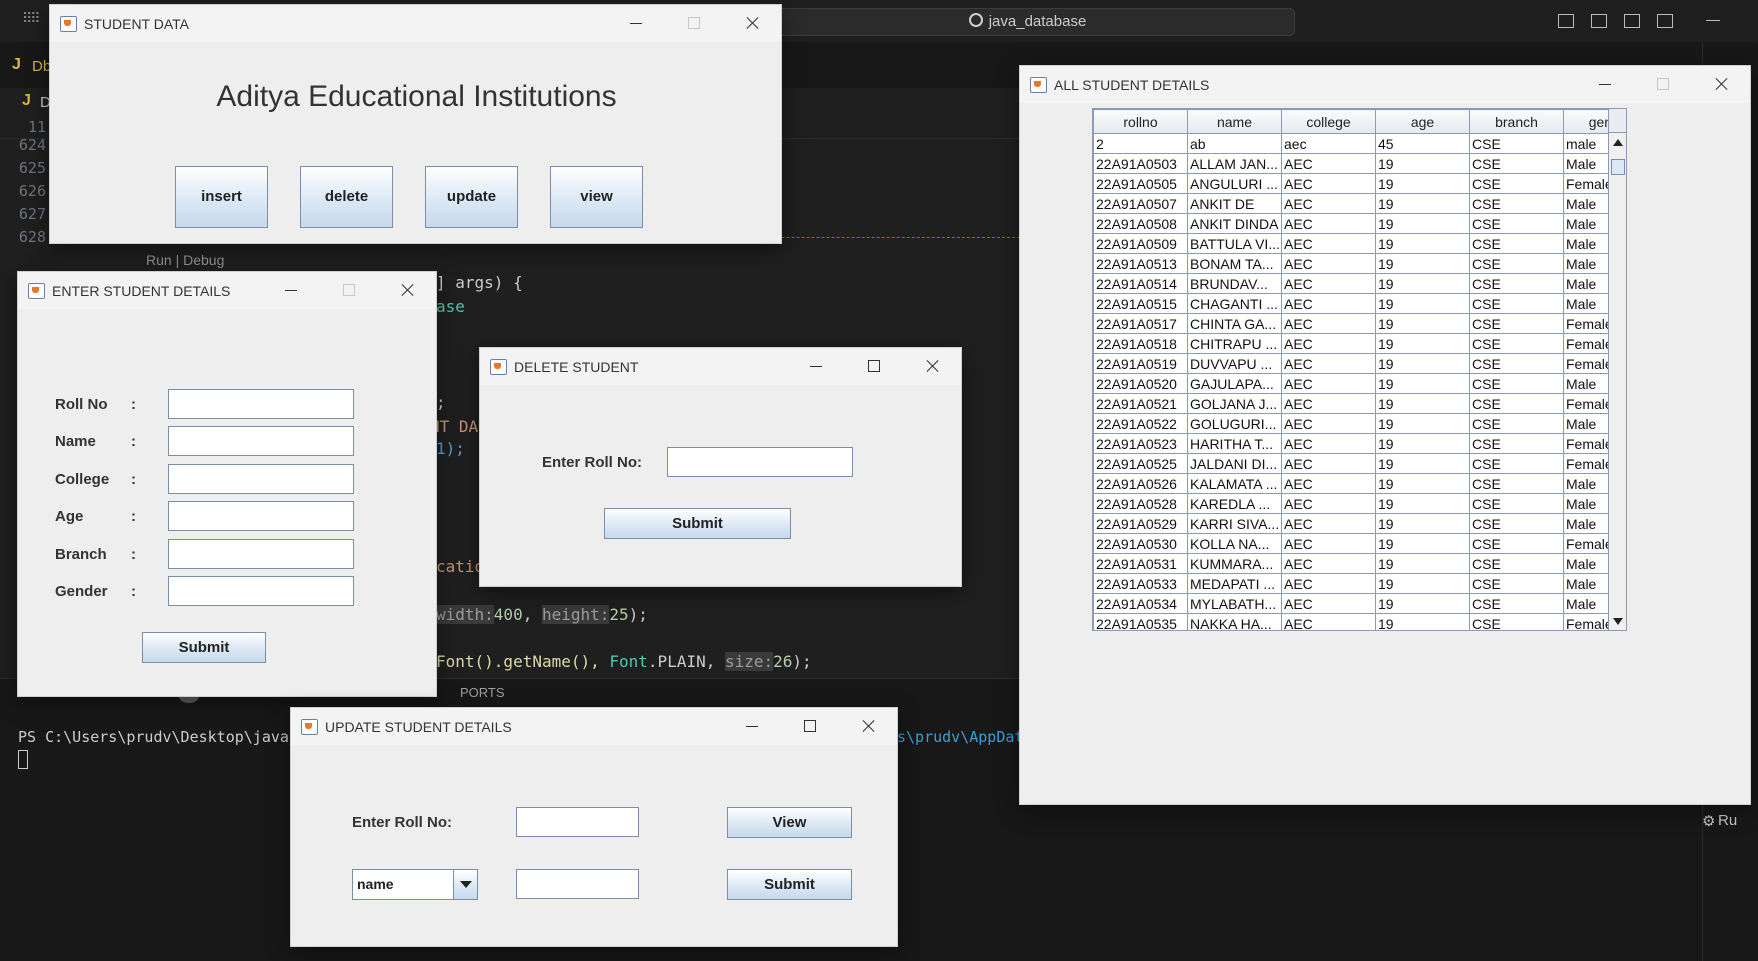 The width and height of the screenshot is (1758, 961). I want to click on table-row: 22A91A0526 KALAMATA ... AEC 19 CSE Male, so click(1359, 483).